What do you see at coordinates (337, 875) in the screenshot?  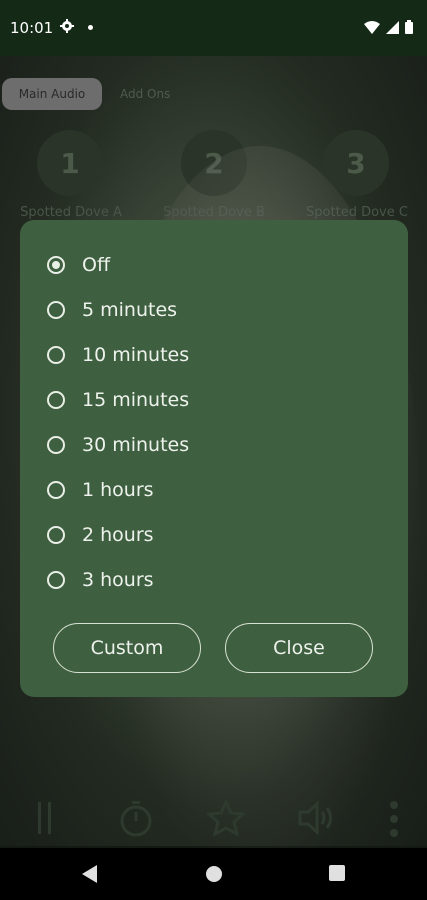 I see `recents-icon` at bounding box center [337, 875].